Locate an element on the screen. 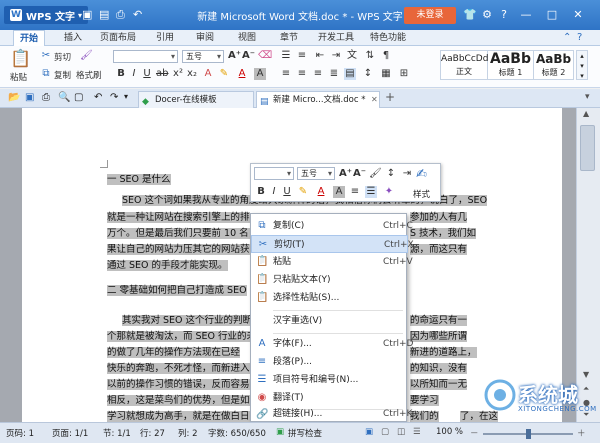 Image resolution: width=600 pixels, height=443 pixels. doc-line-right: 以所知而一无 is located at coordinates (439, 384).